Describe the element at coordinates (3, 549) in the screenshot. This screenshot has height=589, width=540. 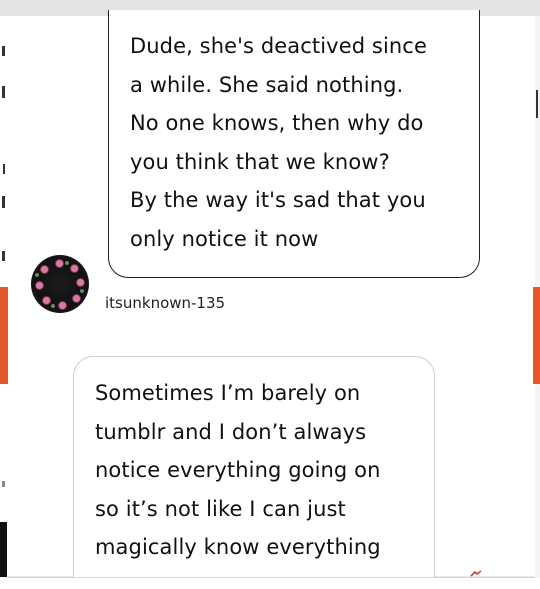
I see `dark-strip-left` at that location.